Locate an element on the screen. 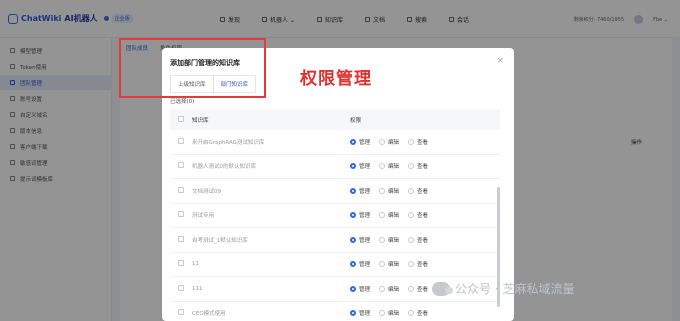  highlight-box is located at coordinates (192, 68).